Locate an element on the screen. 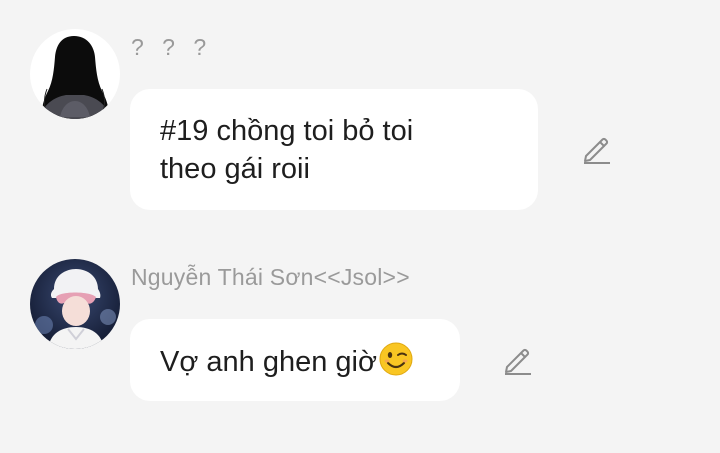 This screenshot has height=453, width=720. sender-name: Nguyễn Thái Sơn<<Jsol>> is located at coordinates (270, 277).